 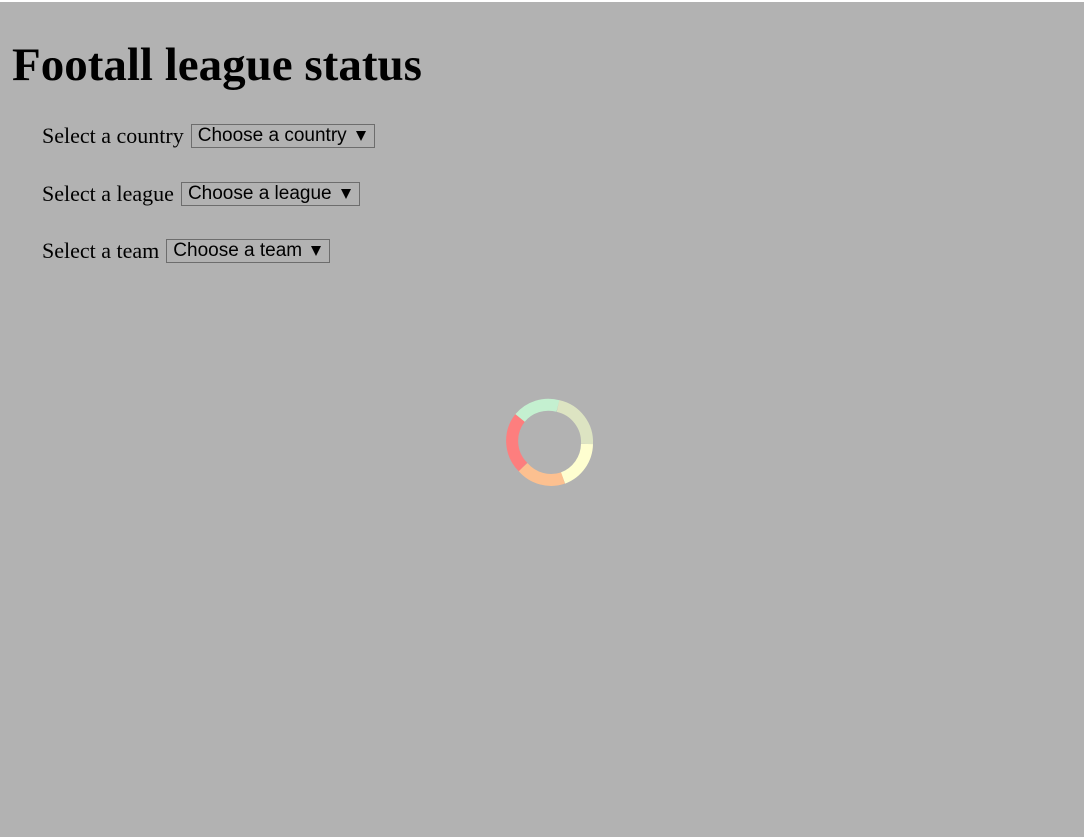 What do you see at coordinates (217, 65) in the screenshot?
I see `page-title: Footall league status` at bounding box center [217, 65].